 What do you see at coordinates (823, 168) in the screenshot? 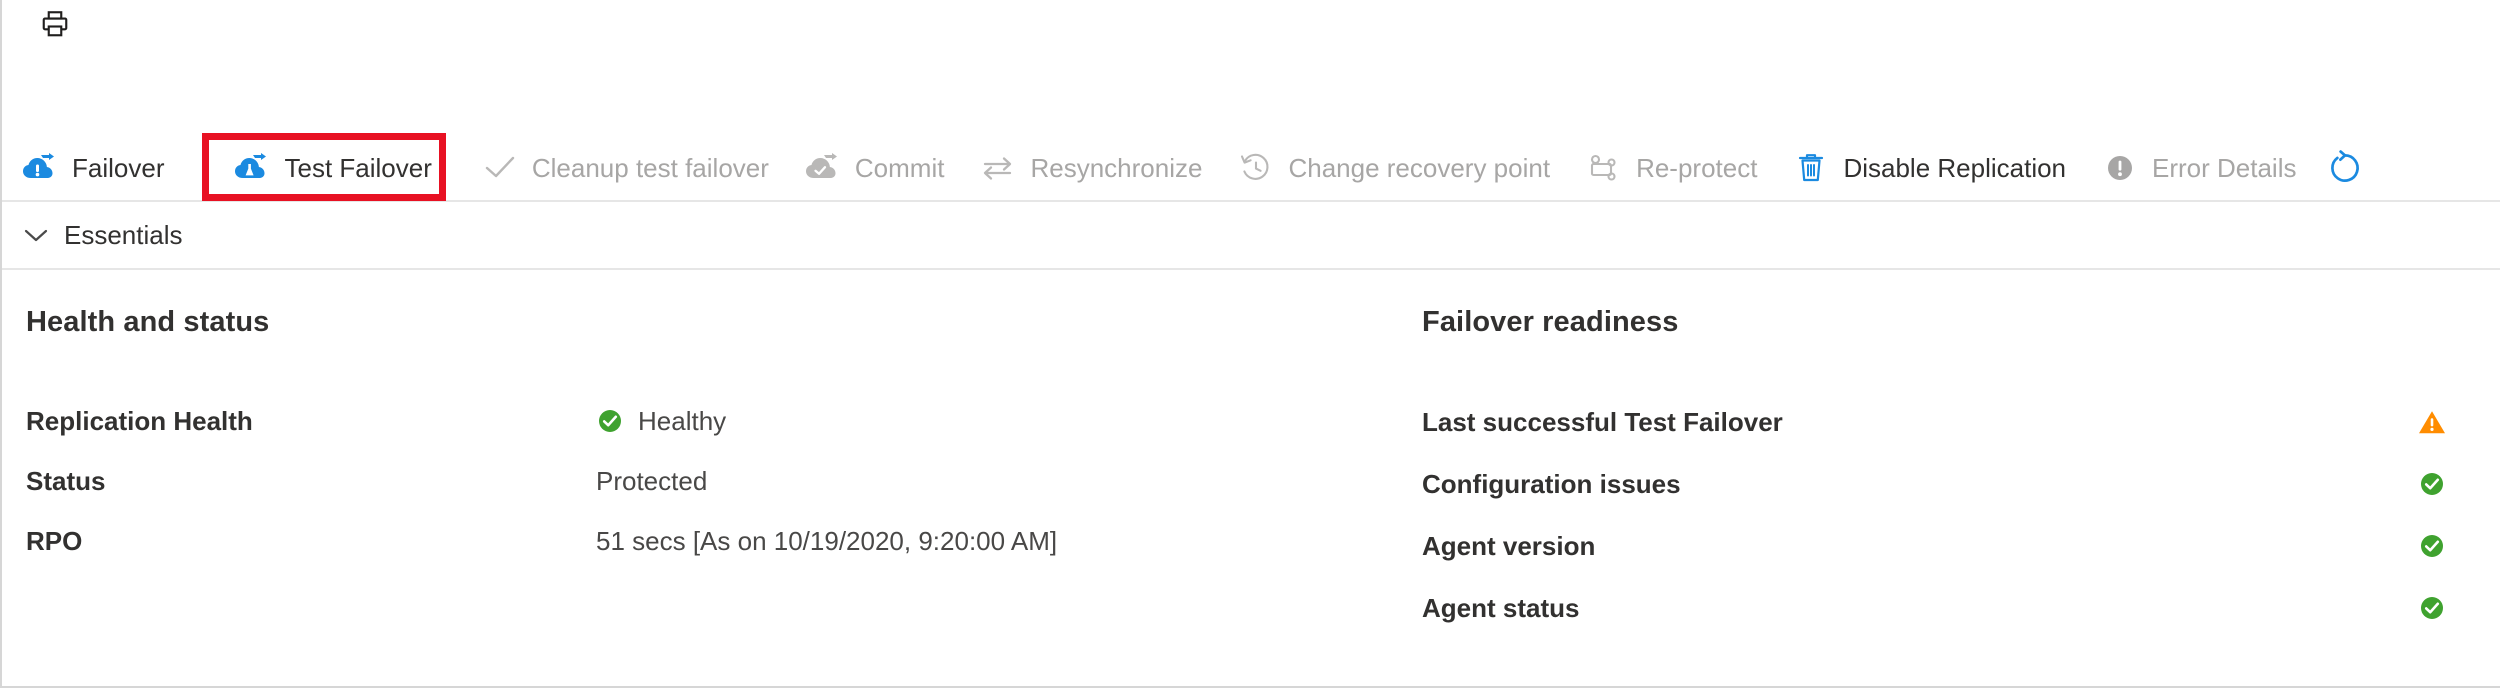
I see `commit-cloud-check-icon` at bounding box center [823, 168].